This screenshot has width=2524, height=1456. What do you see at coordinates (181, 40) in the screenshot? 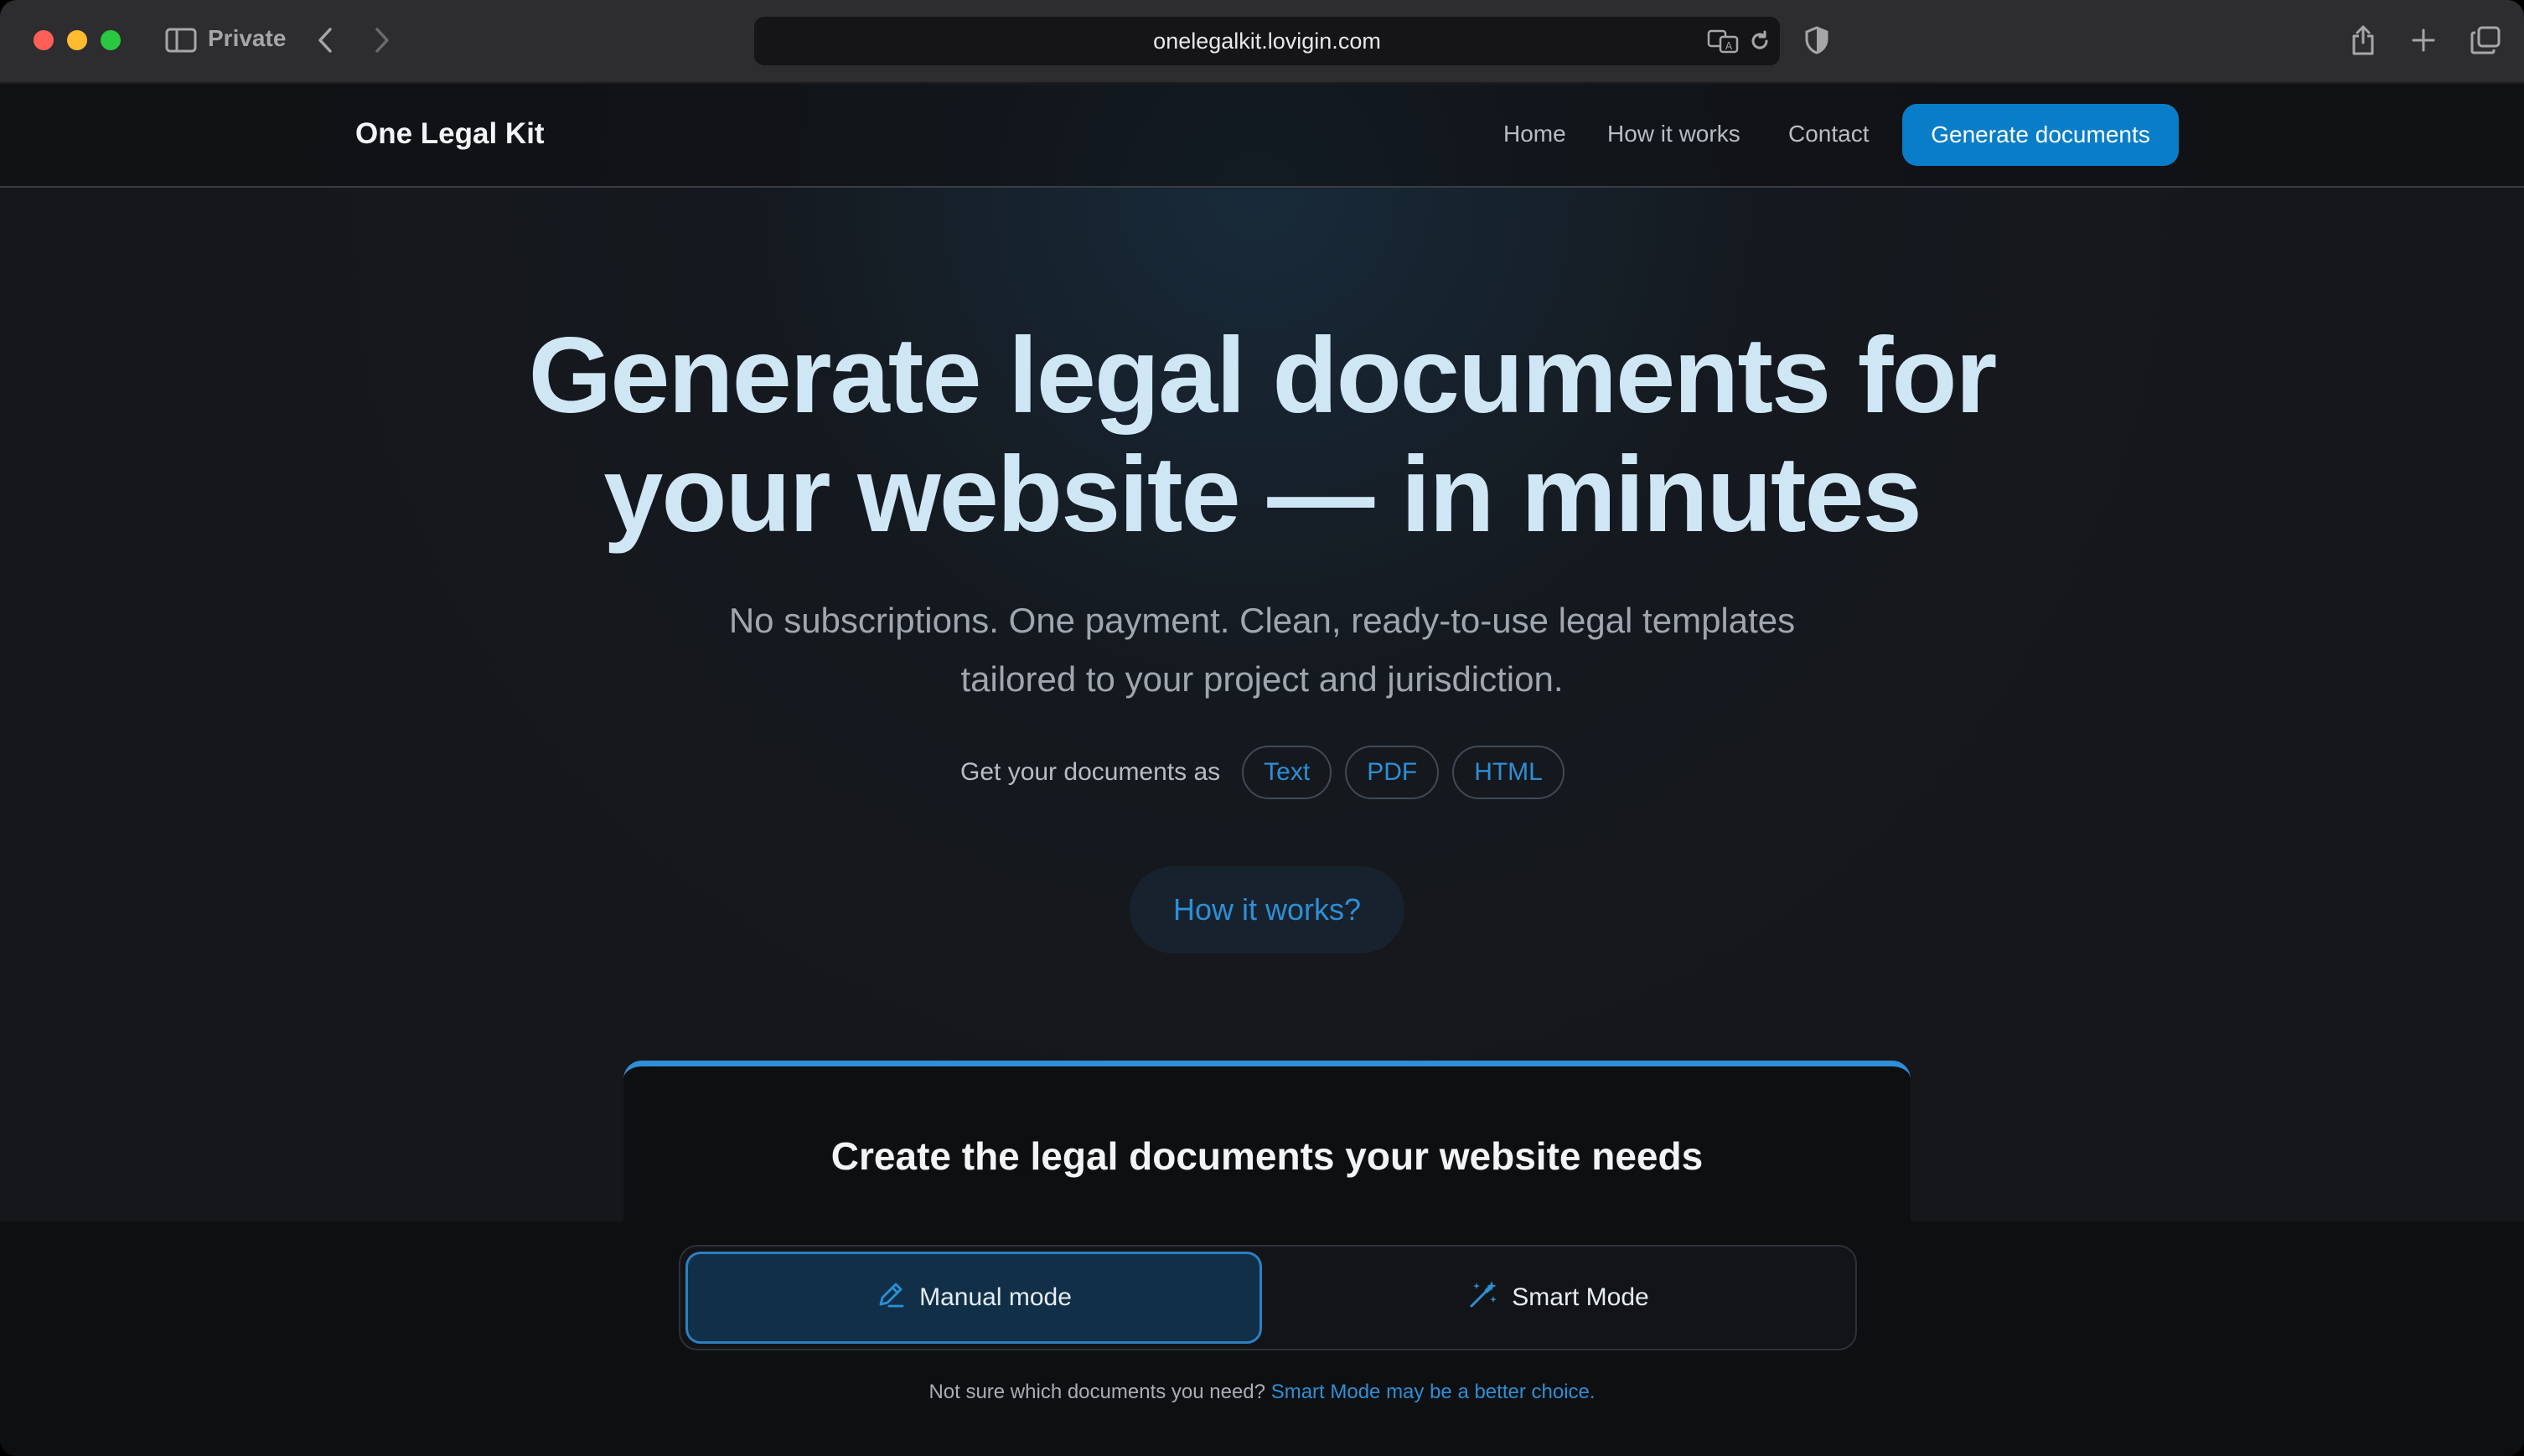
I see `sidebar-icon` at bounding box center [181, 40].